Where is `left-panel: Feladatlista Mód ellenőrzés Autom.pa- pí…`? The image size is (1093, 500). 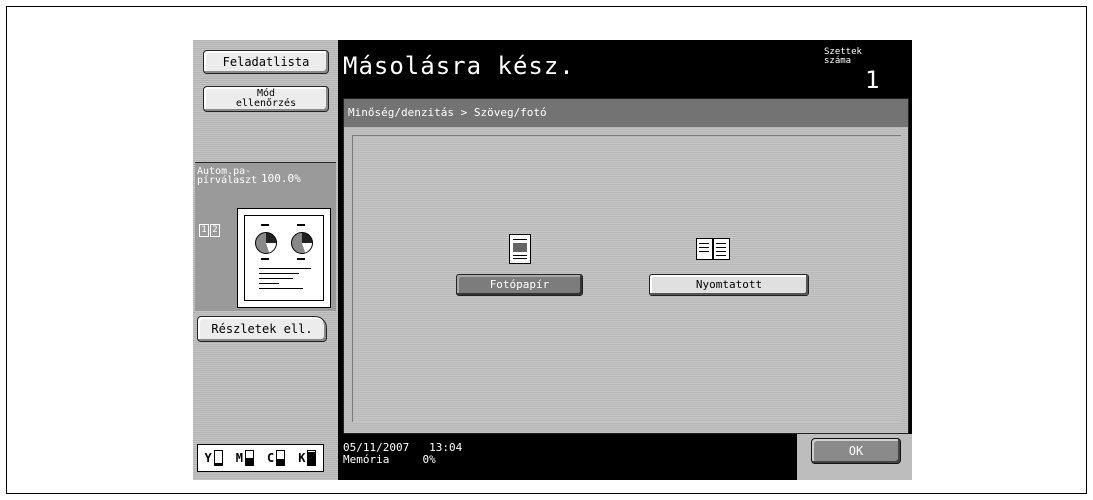
left-panel: Feladatlista Mód ellenőrzés Autom.pa- pí… is located at coordinates (265, 260).